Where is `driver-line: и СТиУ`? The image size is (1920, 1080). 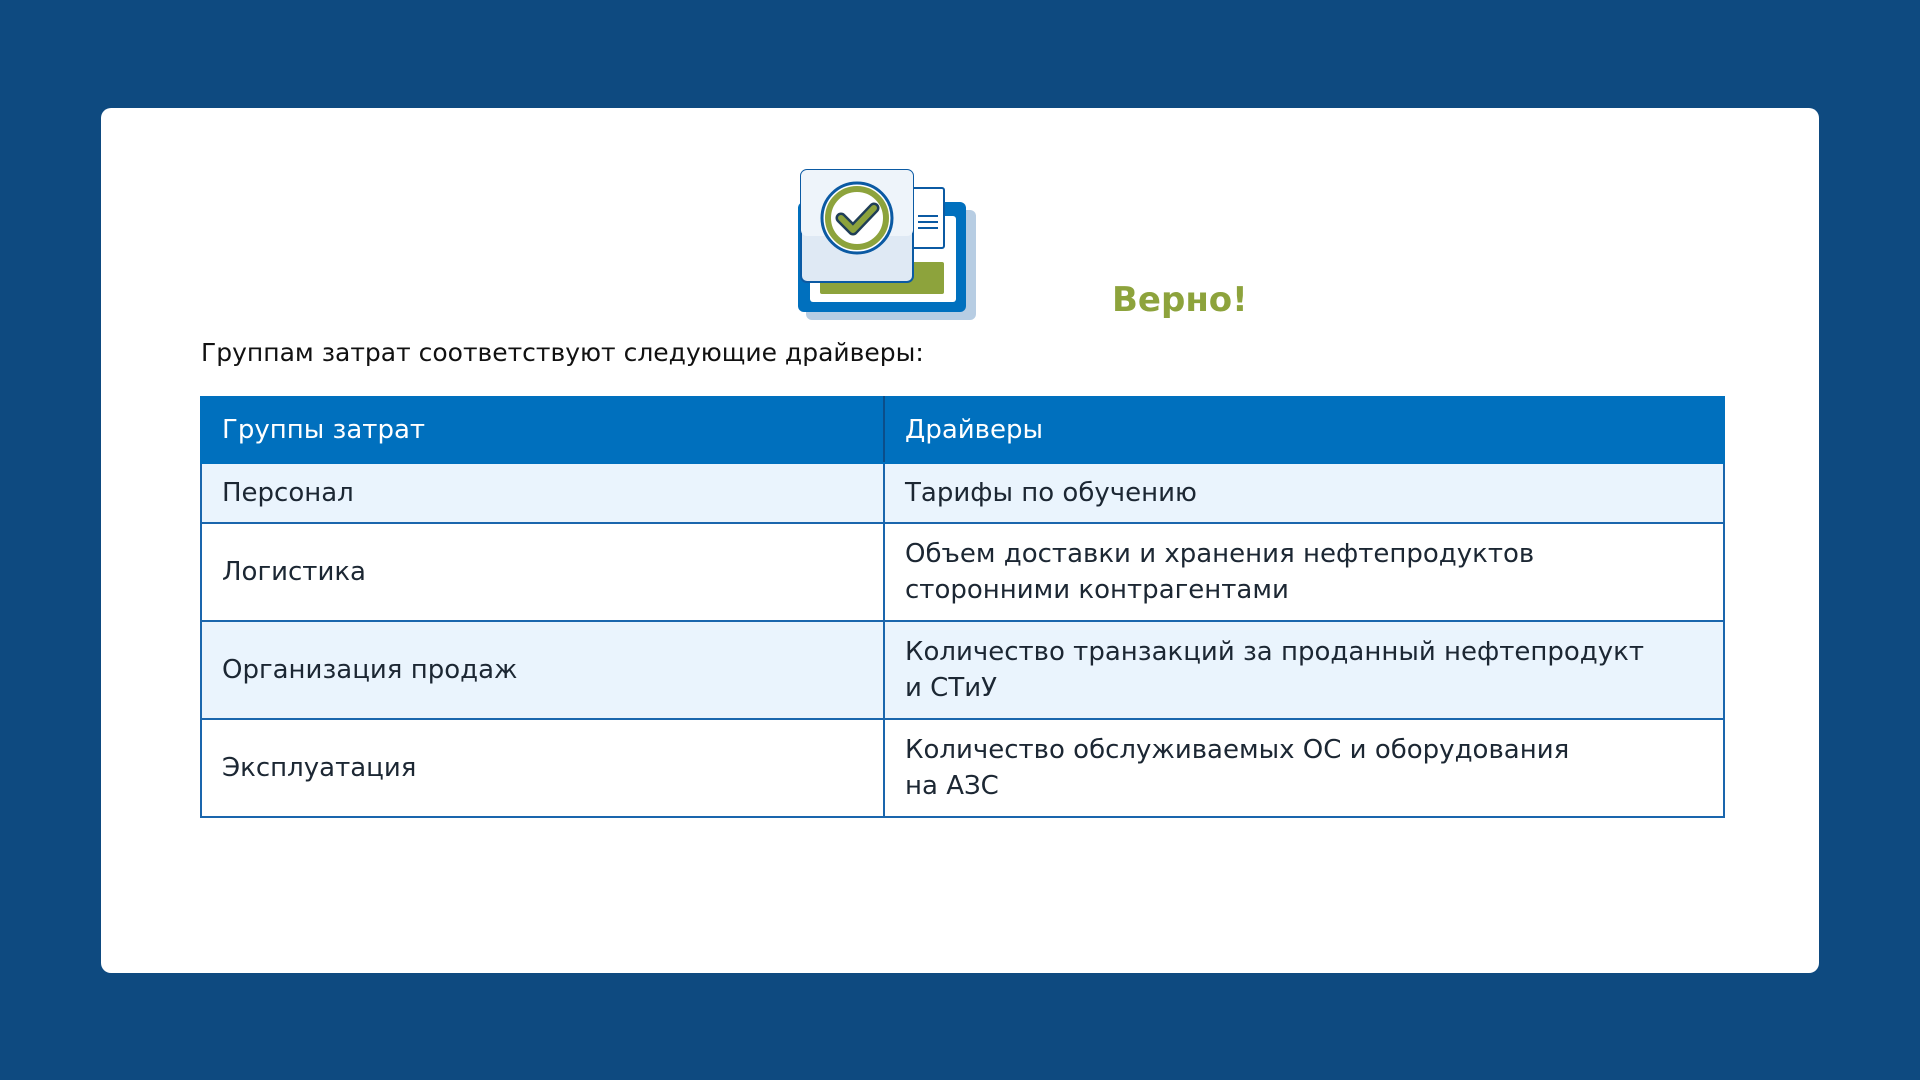
driver-line: и СТиУ is located at coordinates (951, 688).